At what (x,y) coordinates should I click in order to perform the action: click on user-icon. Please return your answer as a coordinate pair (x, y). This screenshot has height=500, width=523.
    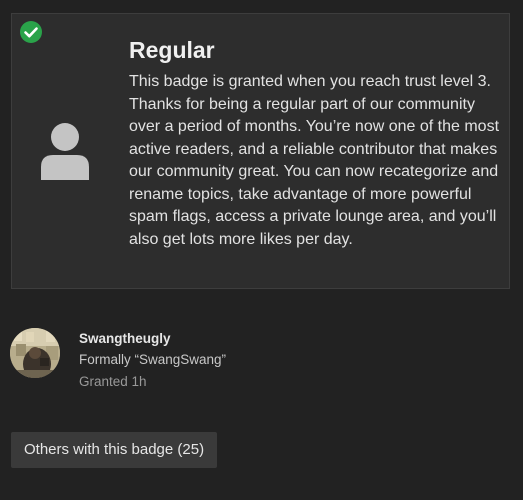
    Looking at the image, I should click on (65, 151).